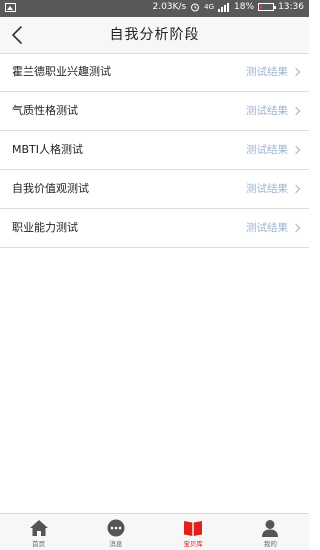 This screenshot has width=320, height=550. Describe the element at coordinates (39, 544) in the screenshot. I see `nav-label-home: 首页` at that location.